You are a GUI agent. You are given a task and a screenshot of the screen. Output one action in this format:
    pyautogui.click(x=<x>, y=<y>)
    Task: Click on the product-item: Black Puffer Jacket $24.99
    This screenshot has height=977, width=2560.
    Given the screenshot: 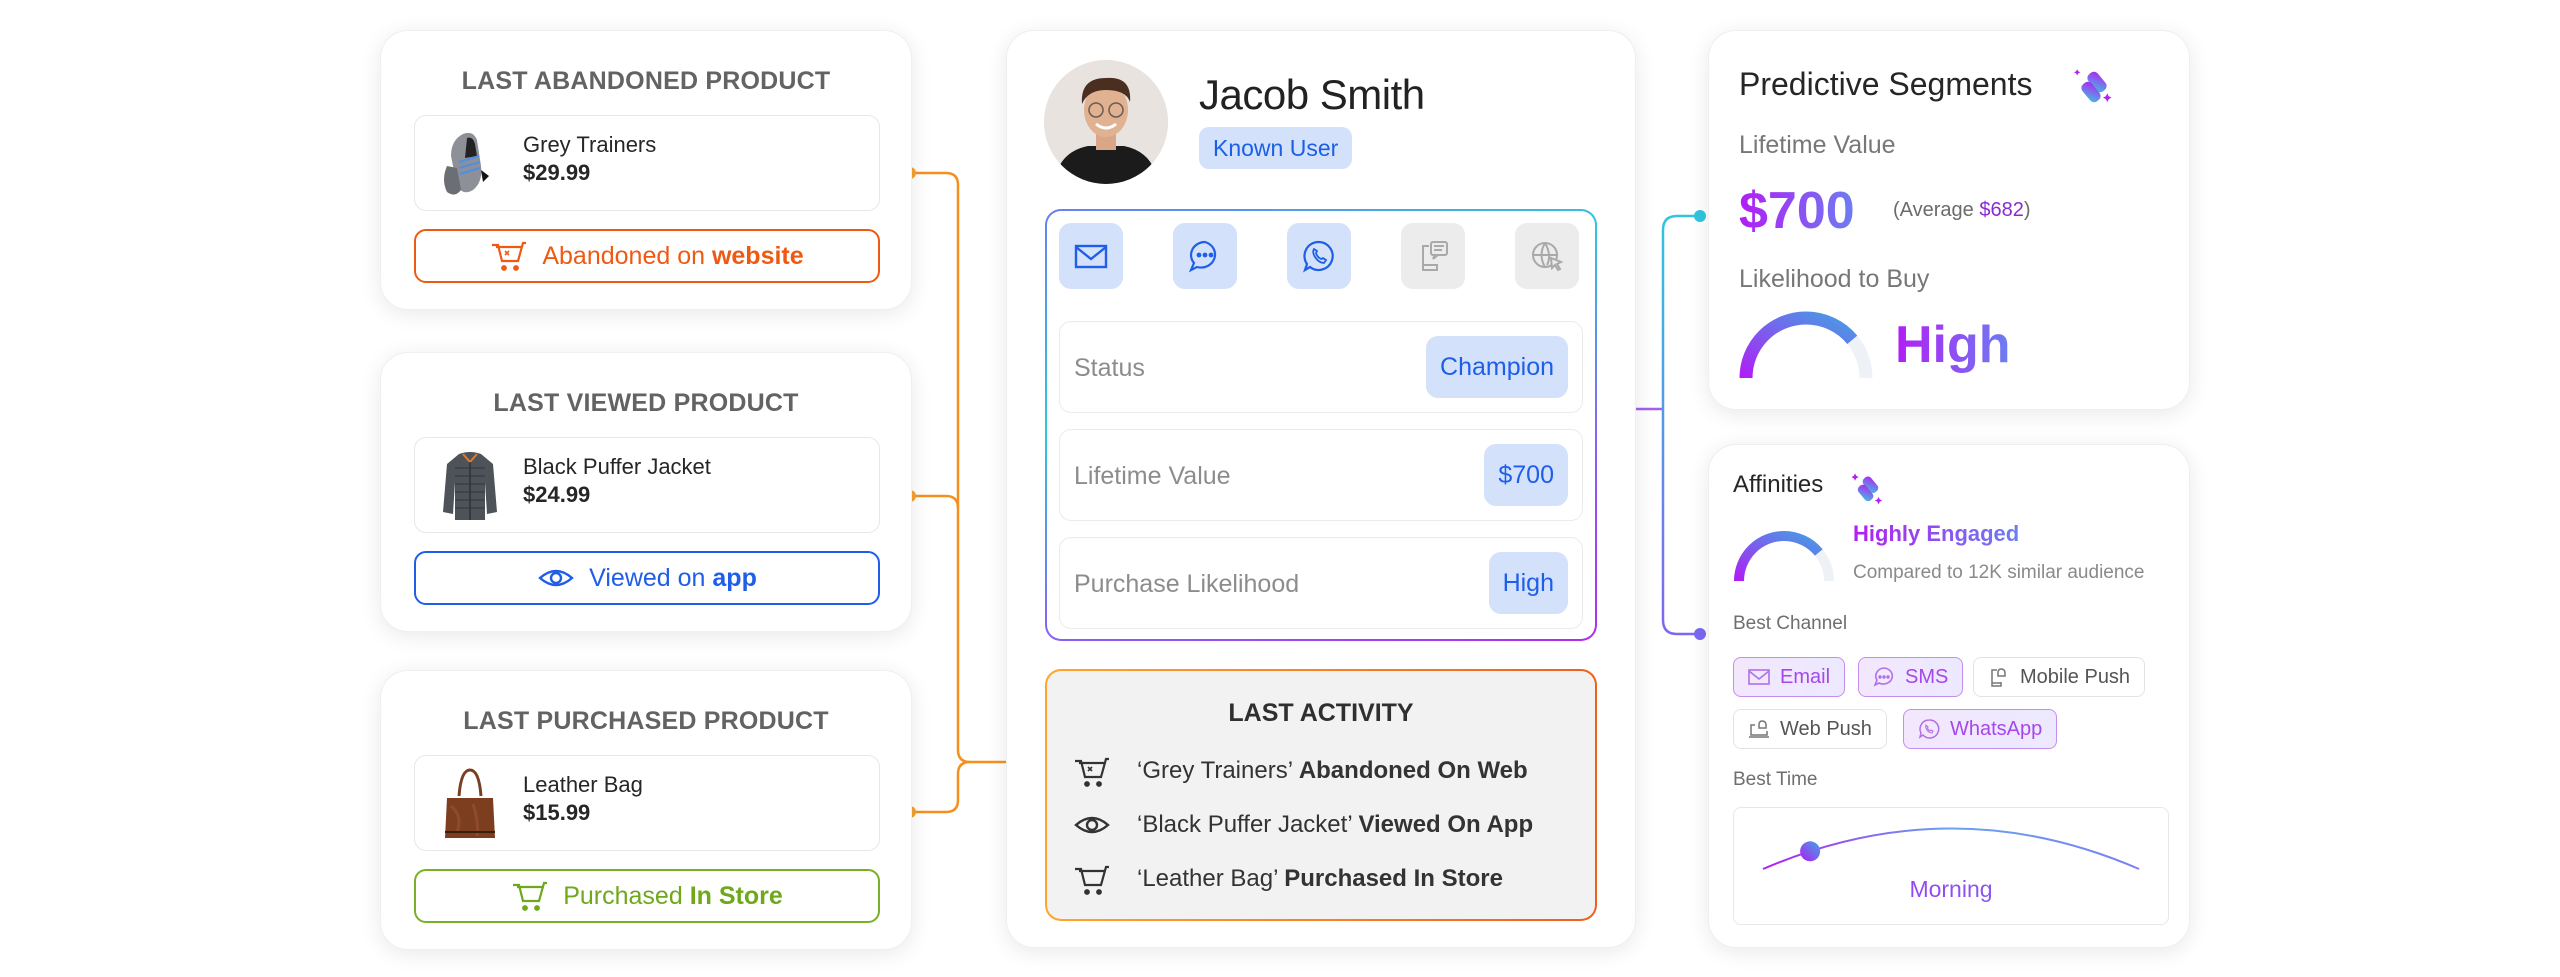 What is the action you would take?
    pyautogui.click(x=647, y=485)
    